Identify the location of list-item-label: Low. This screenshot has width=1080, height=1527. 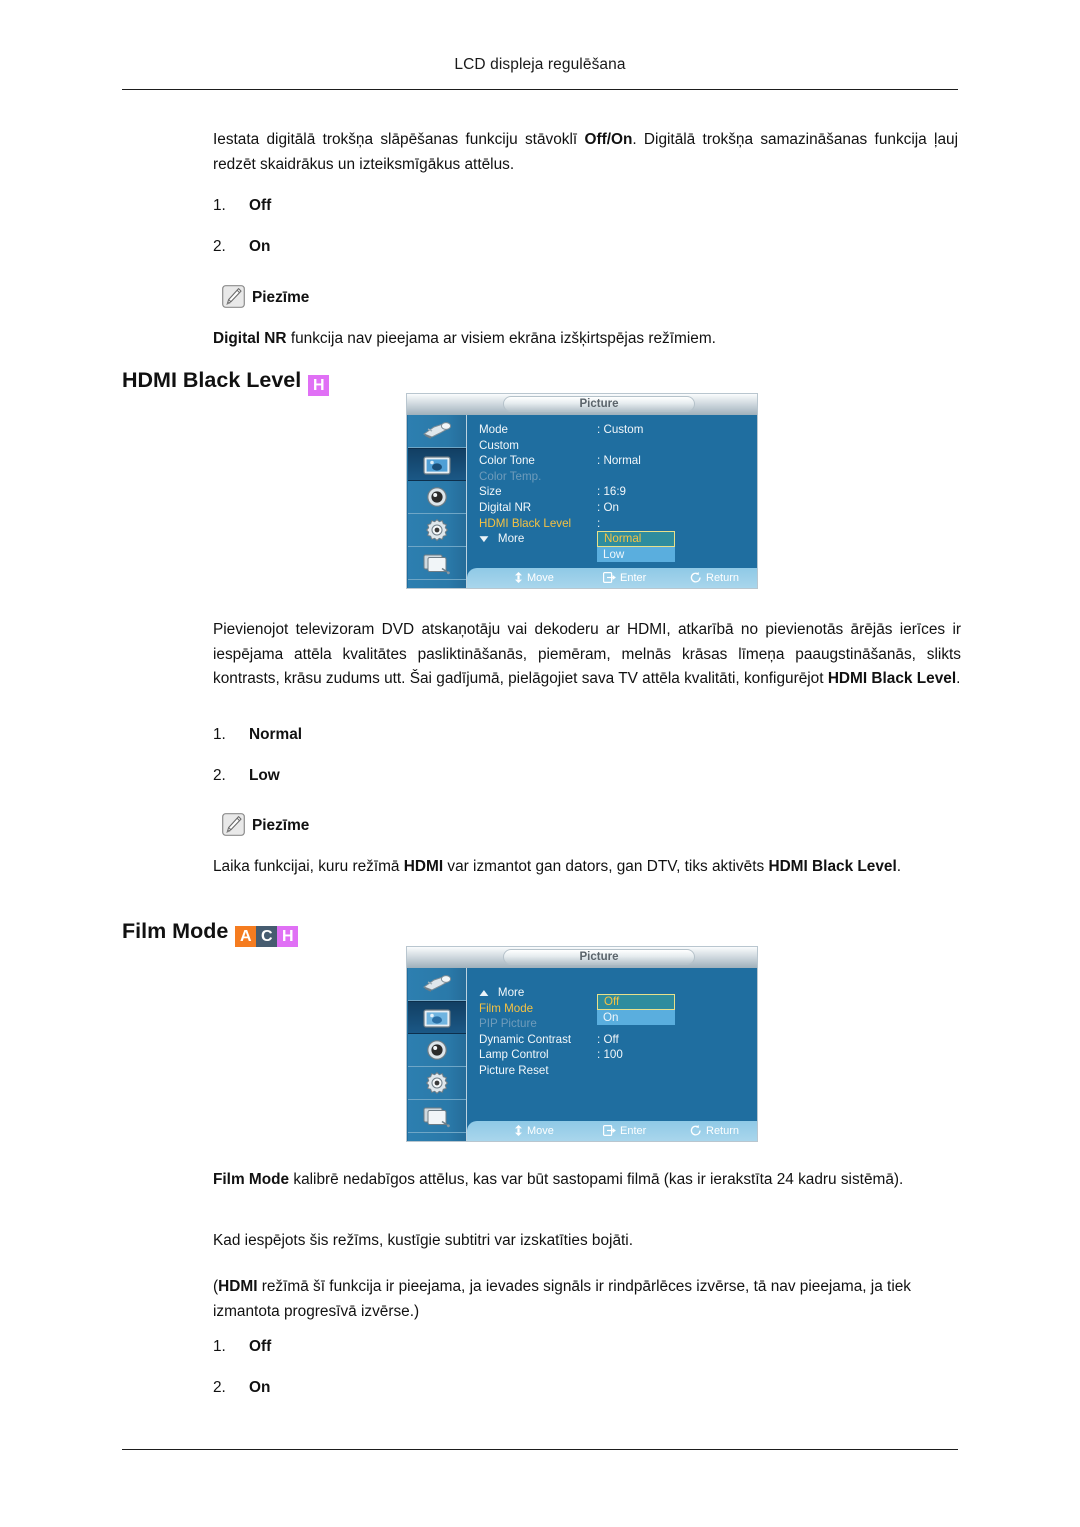
(264, 775).